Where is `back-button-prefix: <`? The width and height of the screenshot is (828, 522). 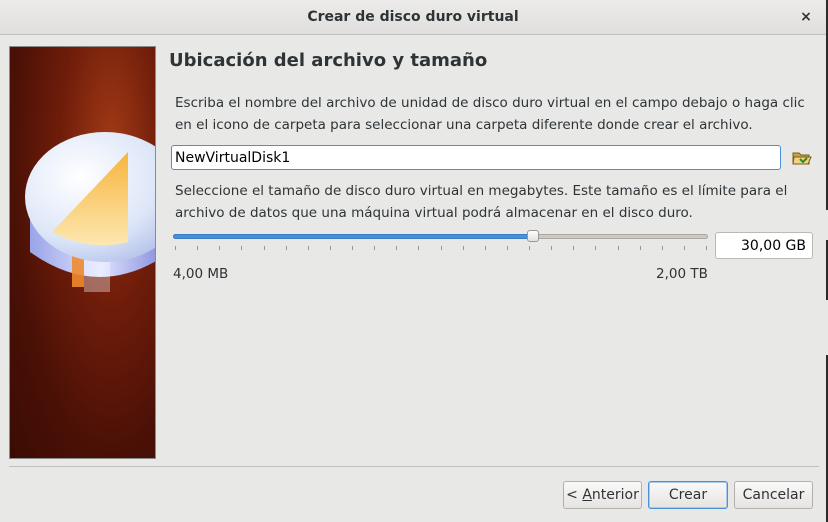
back-button-prefix: < is located at coordinates (574, 495).